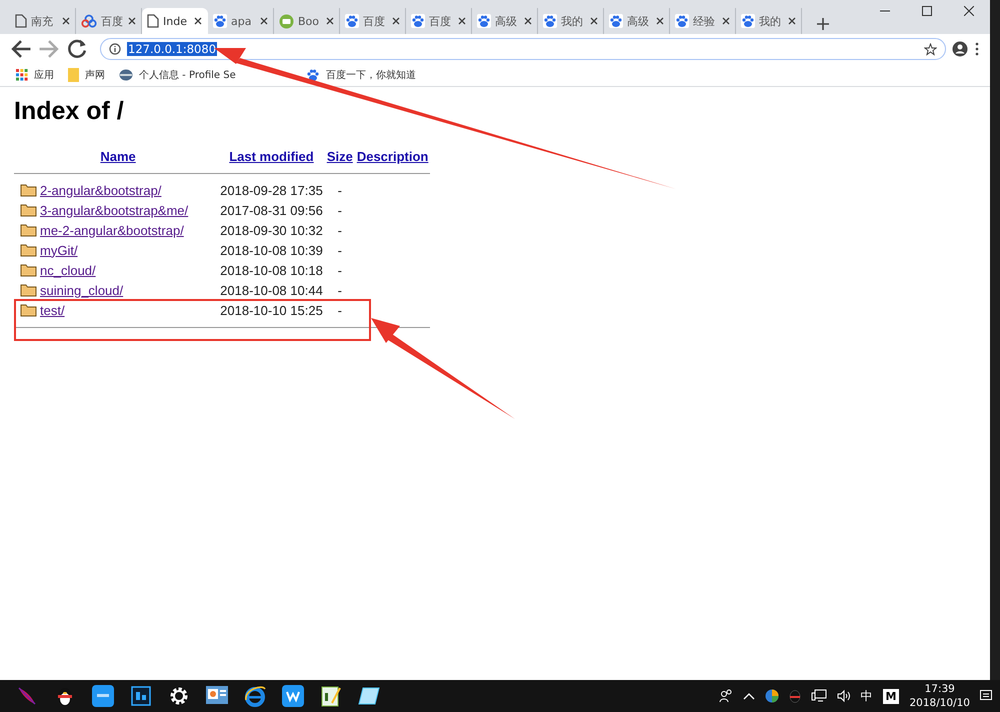  I want to click on volume-icon, so click(843, 696).